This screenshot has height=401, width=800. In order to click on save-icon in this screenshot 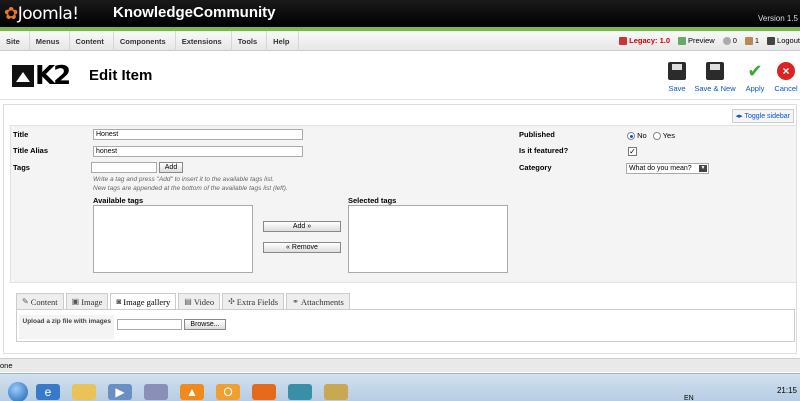, I will do `click(677, 71)`.